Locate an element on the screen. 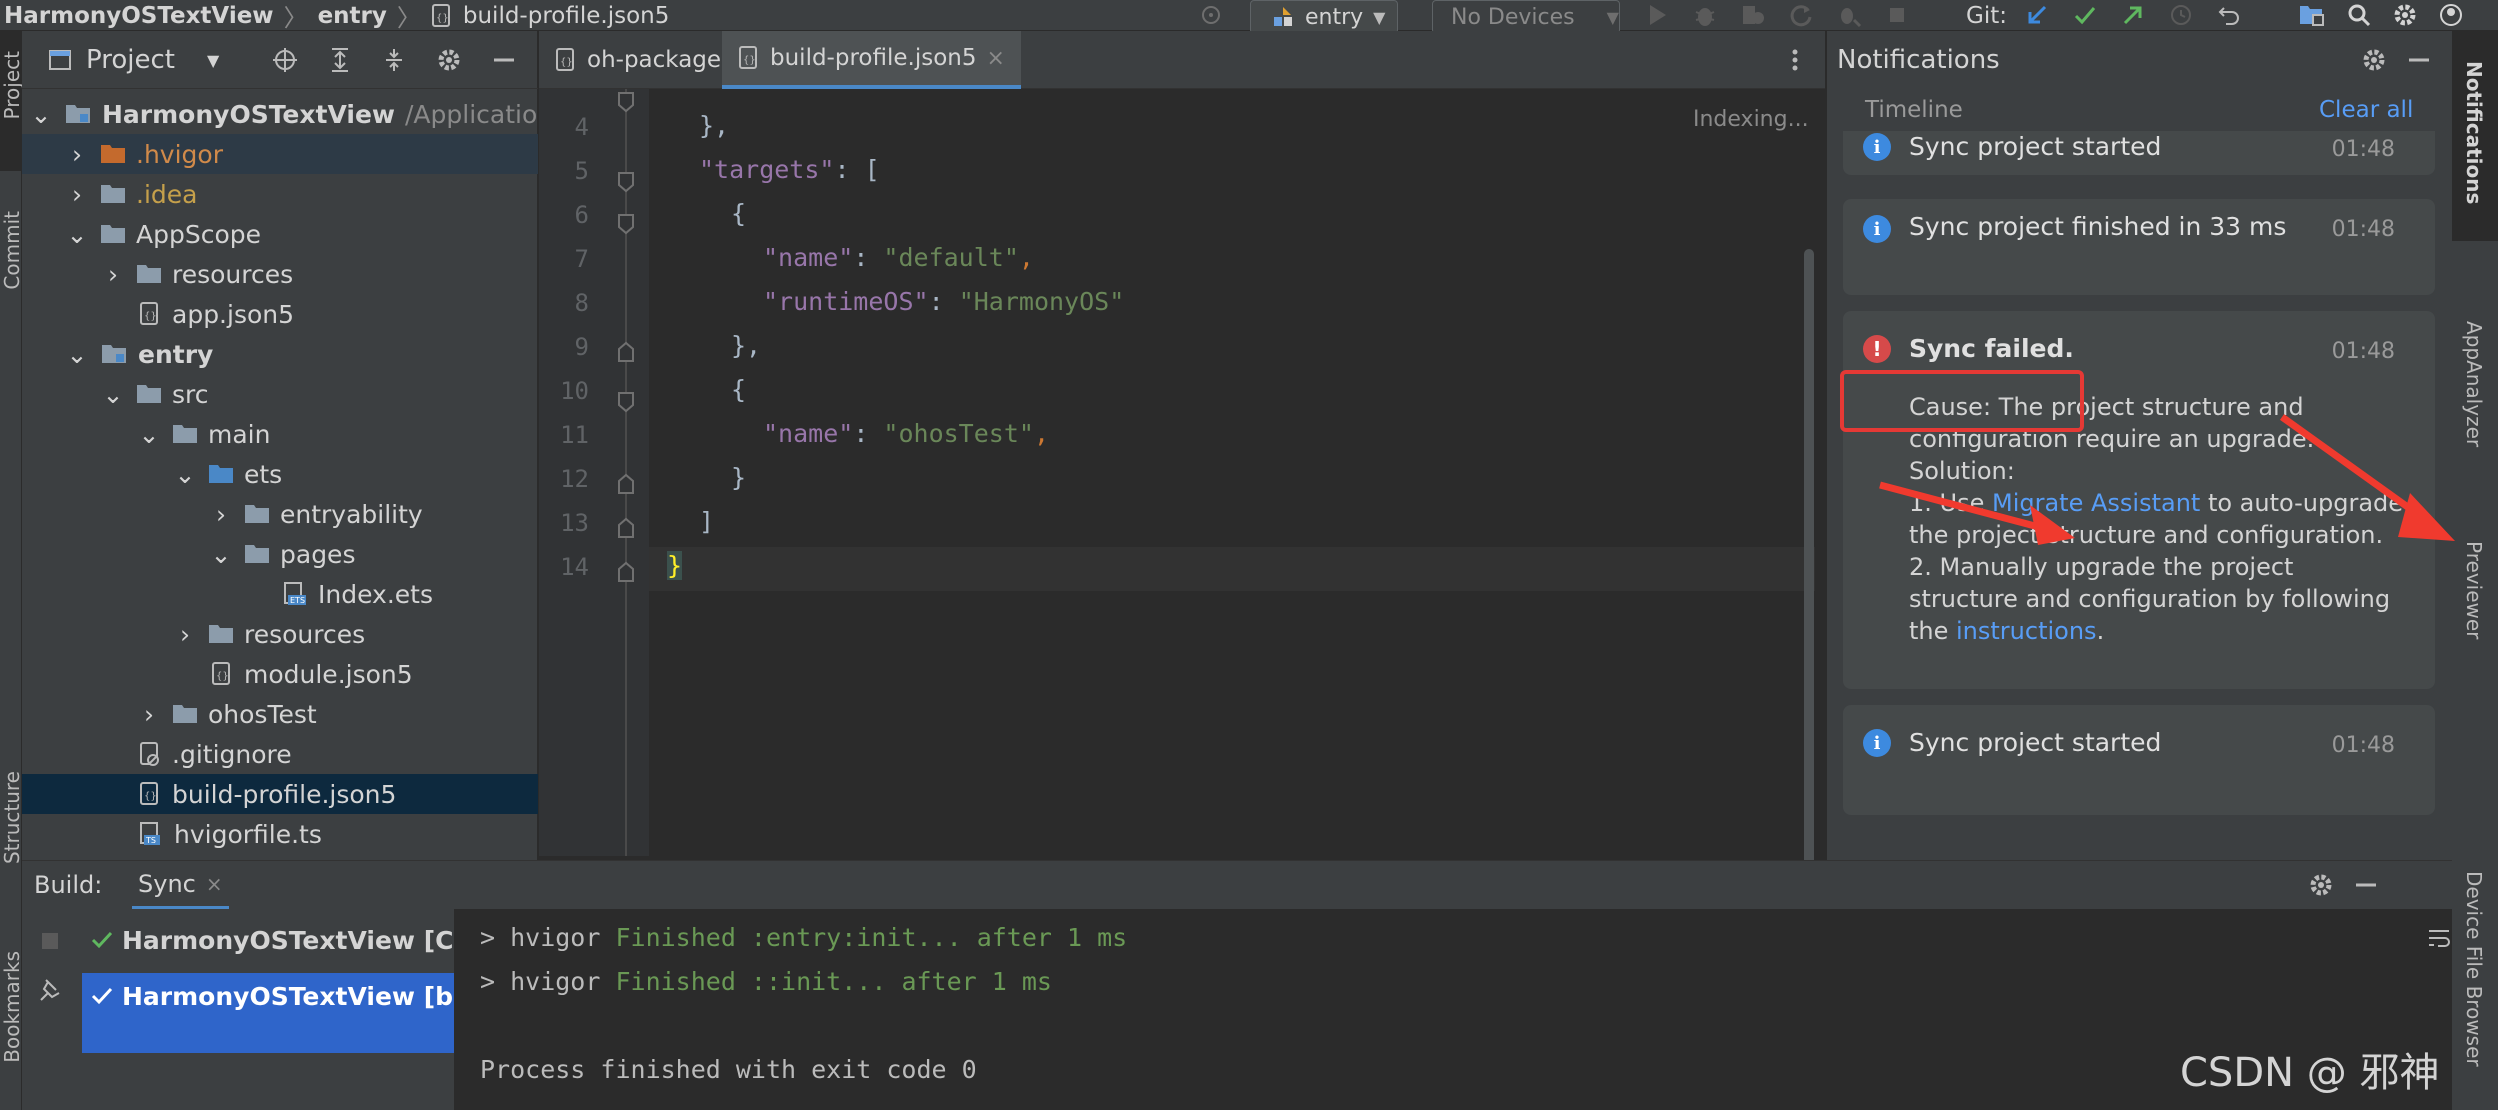 The height and width of the screenshot is (1110, 2498). debug-icon is located at coordinates (1705, 15).